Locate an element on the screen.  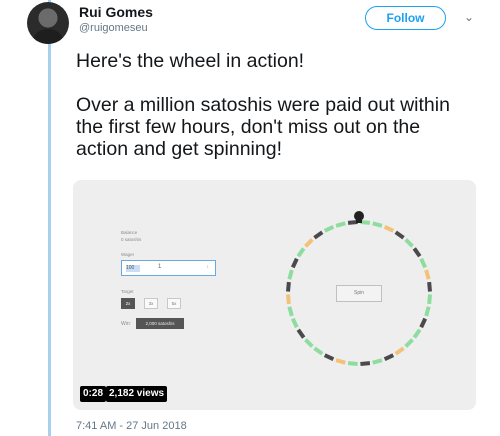
wager-label: Wager is located at coordinates (128, 254).